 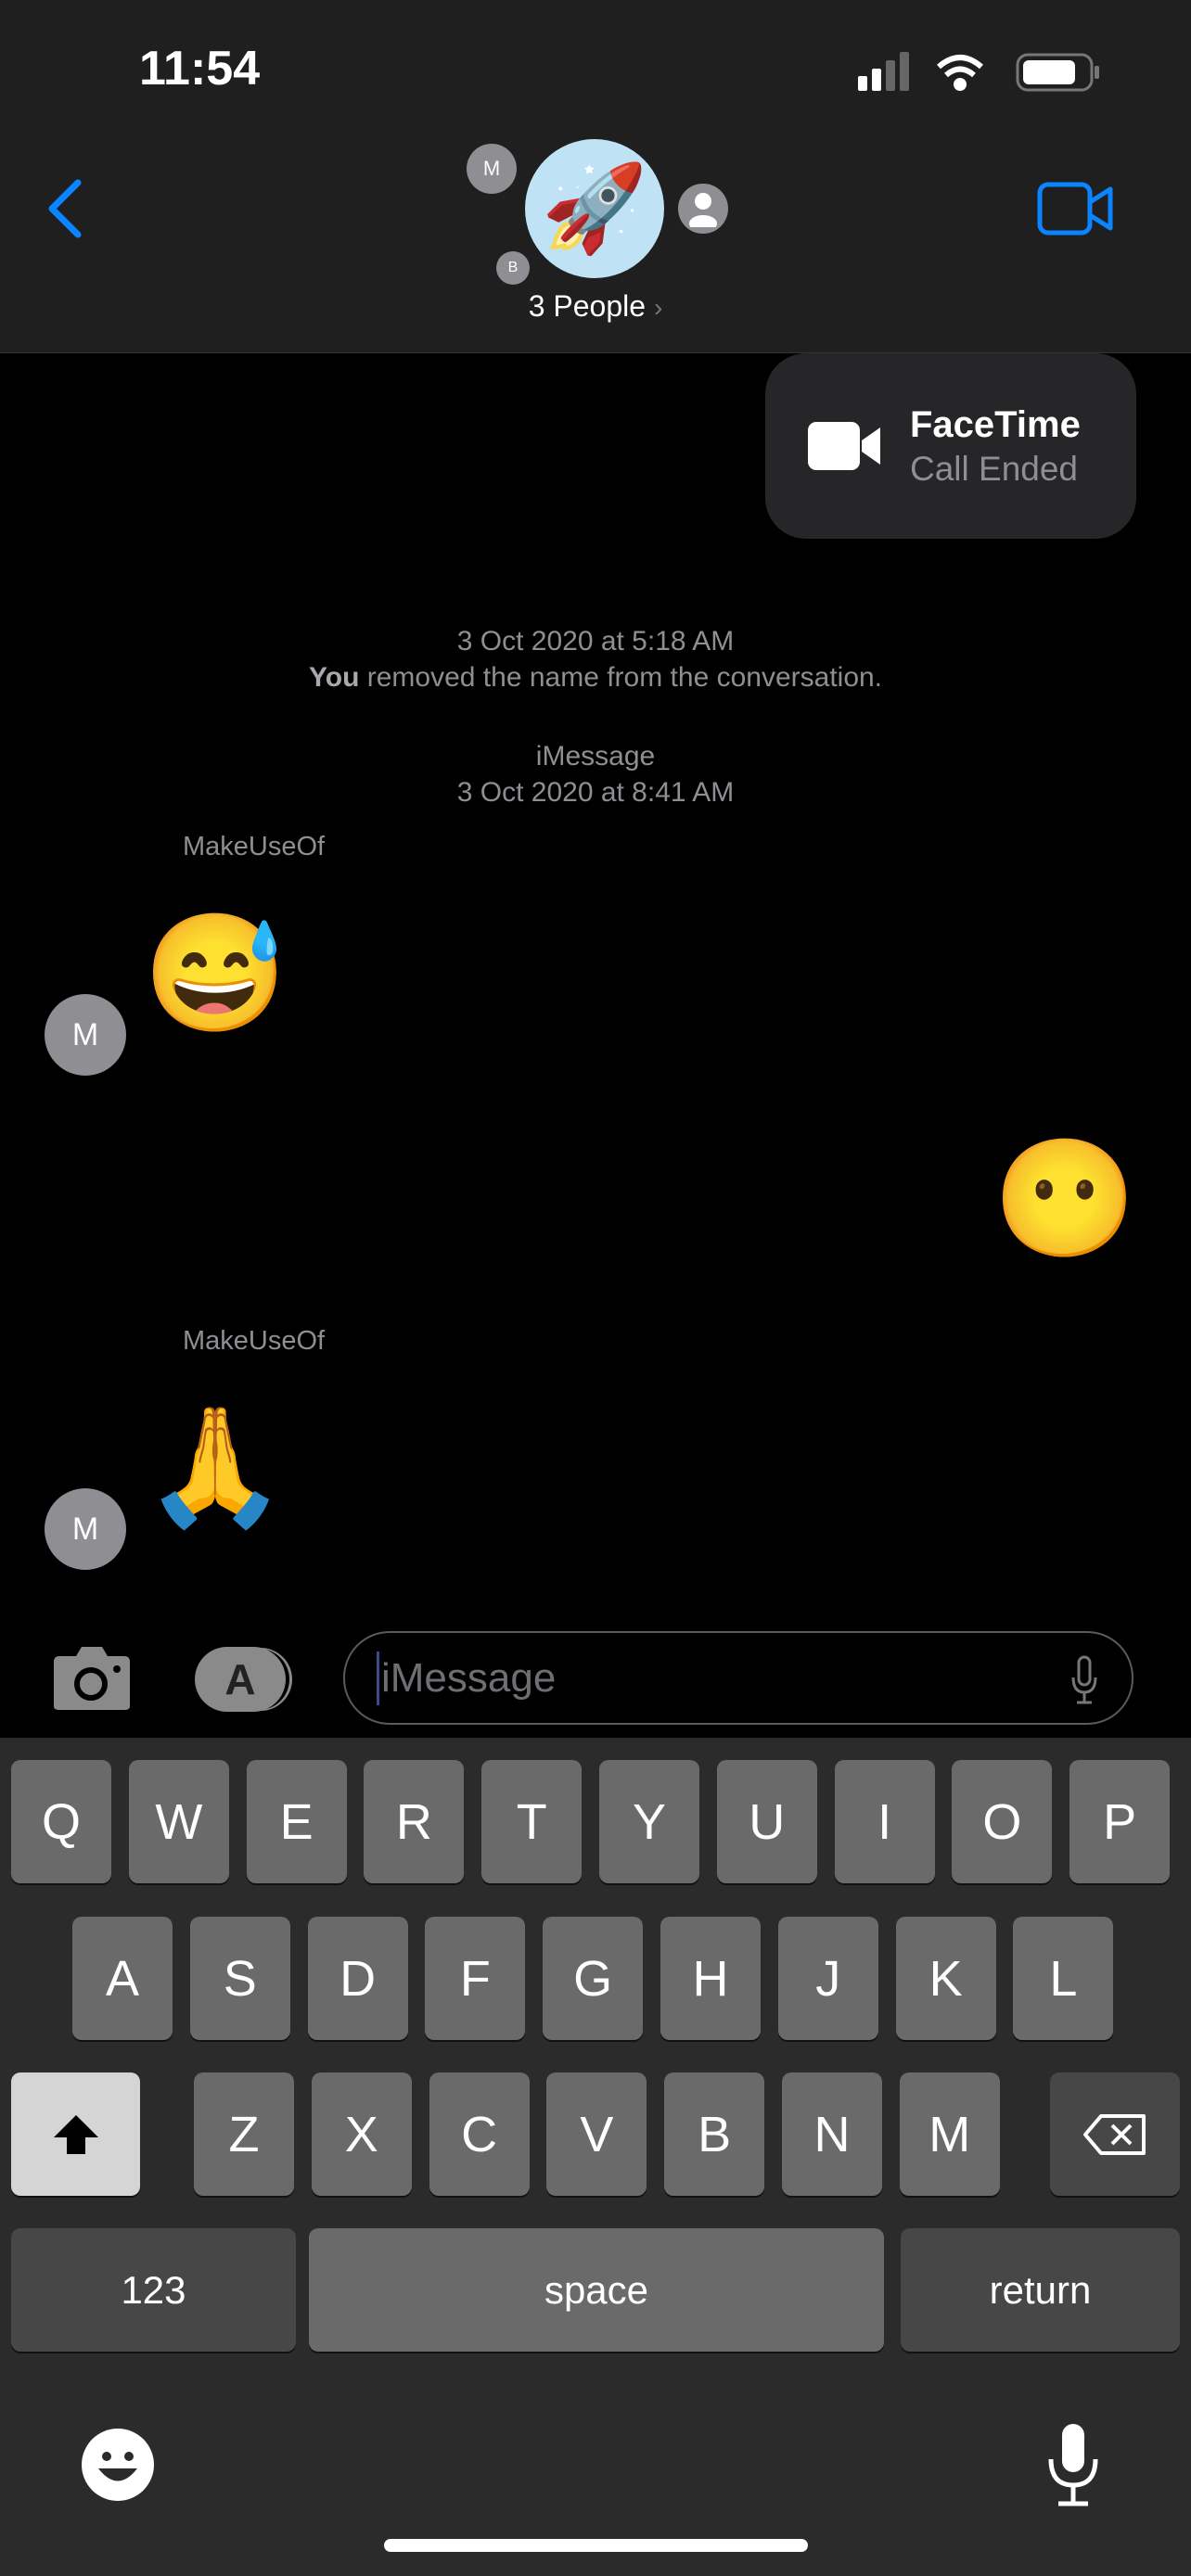 What do you see at coordinates (122, 1979) in the screenshot?
I see `key-a: A` at bounding box center [122, 1979].